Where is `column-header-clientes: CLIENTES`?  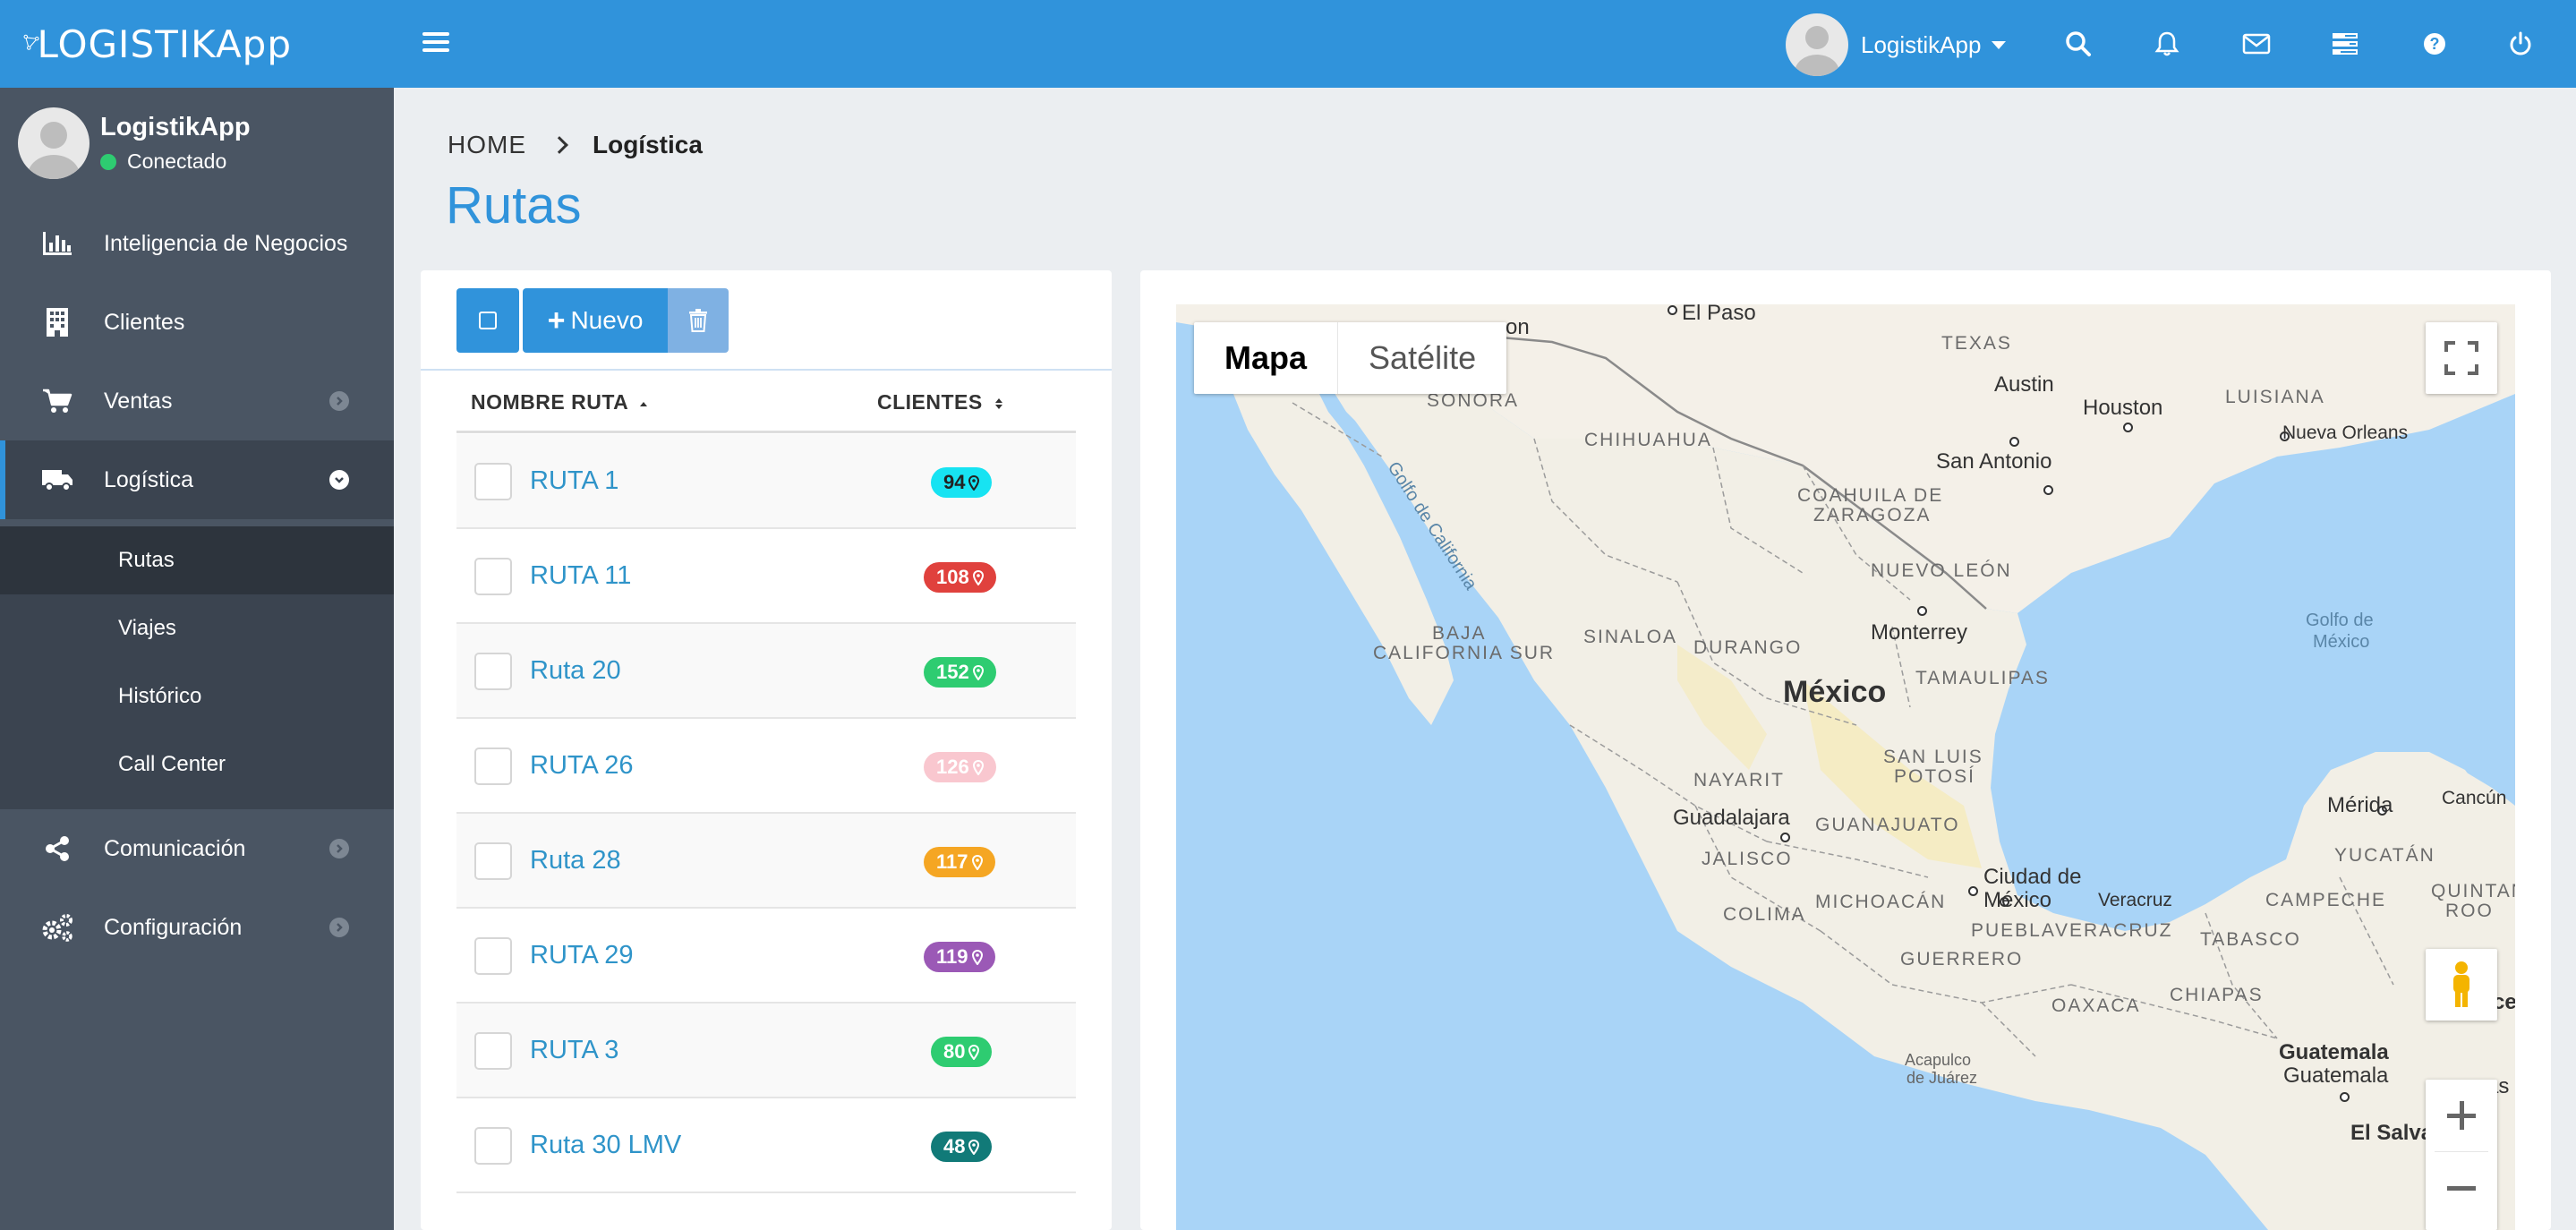 column-header-clientes: CLIENTES is located at coordinates (940, 402).